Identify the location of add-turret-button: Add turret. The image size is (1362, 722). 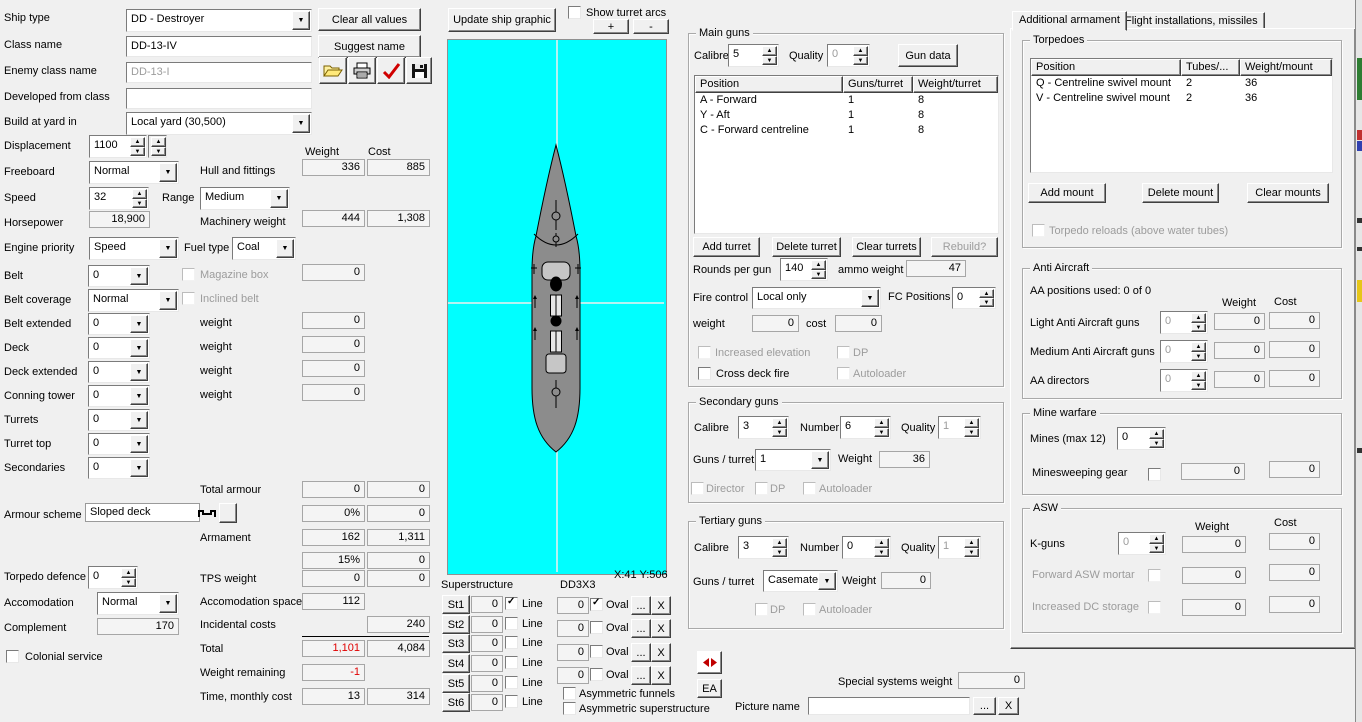
(726, 247).